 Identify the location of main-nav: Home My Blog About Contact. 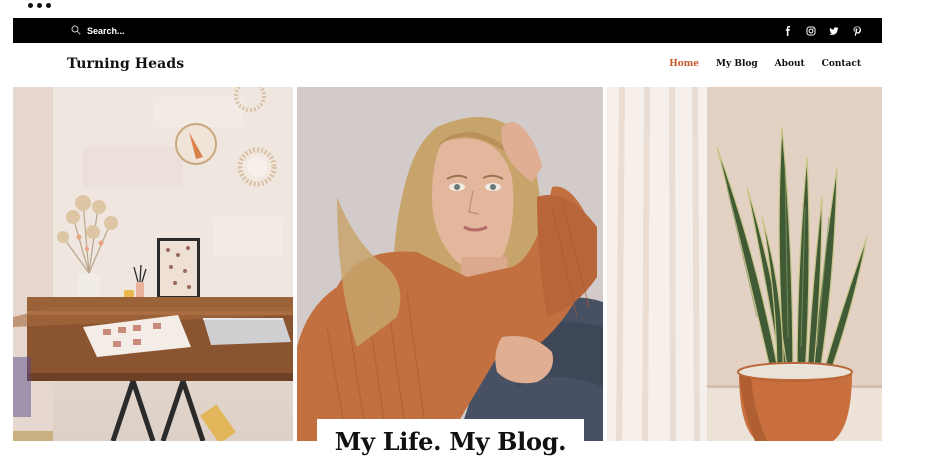
(756, 64).